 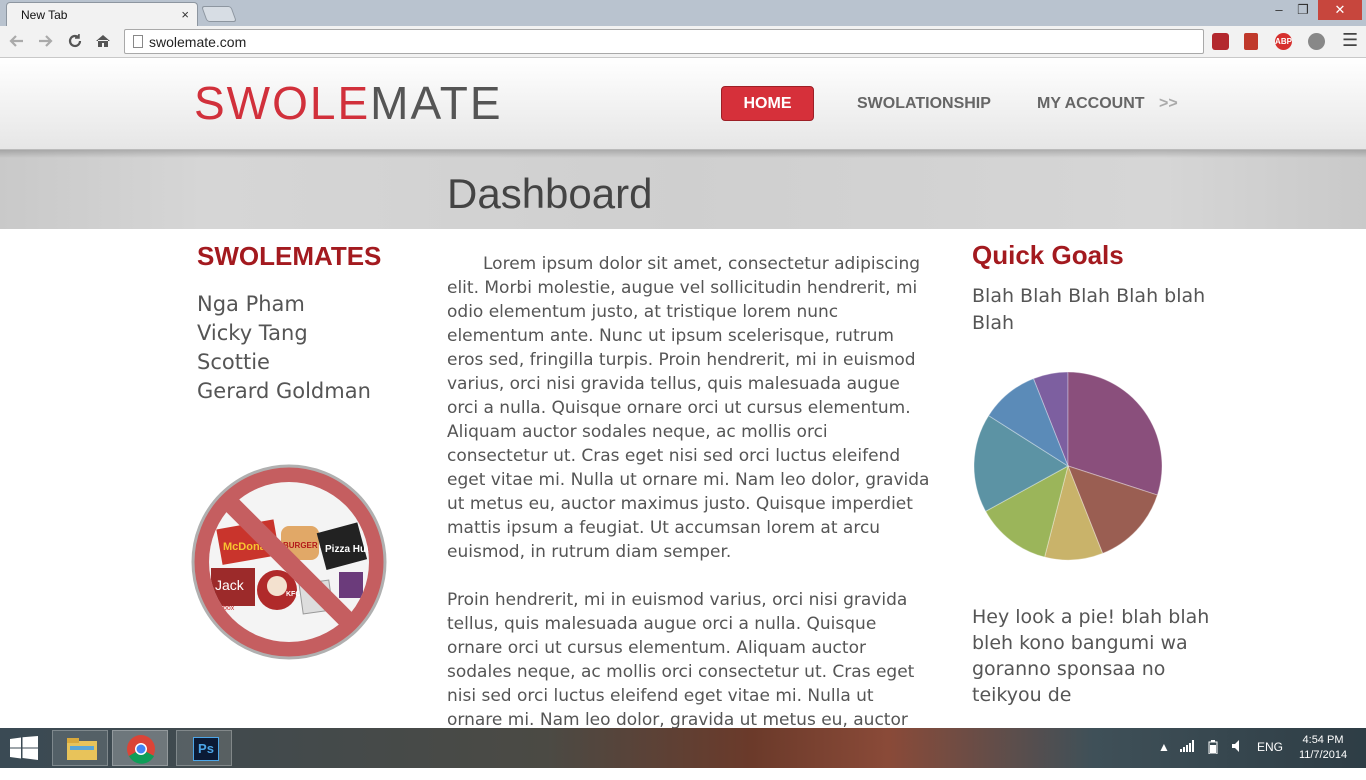 What do you see at coordinates (1164, 747) in the screenshot?
I see `show-hidden-icons-icon: ▲` at bounding box center [1164, 747].